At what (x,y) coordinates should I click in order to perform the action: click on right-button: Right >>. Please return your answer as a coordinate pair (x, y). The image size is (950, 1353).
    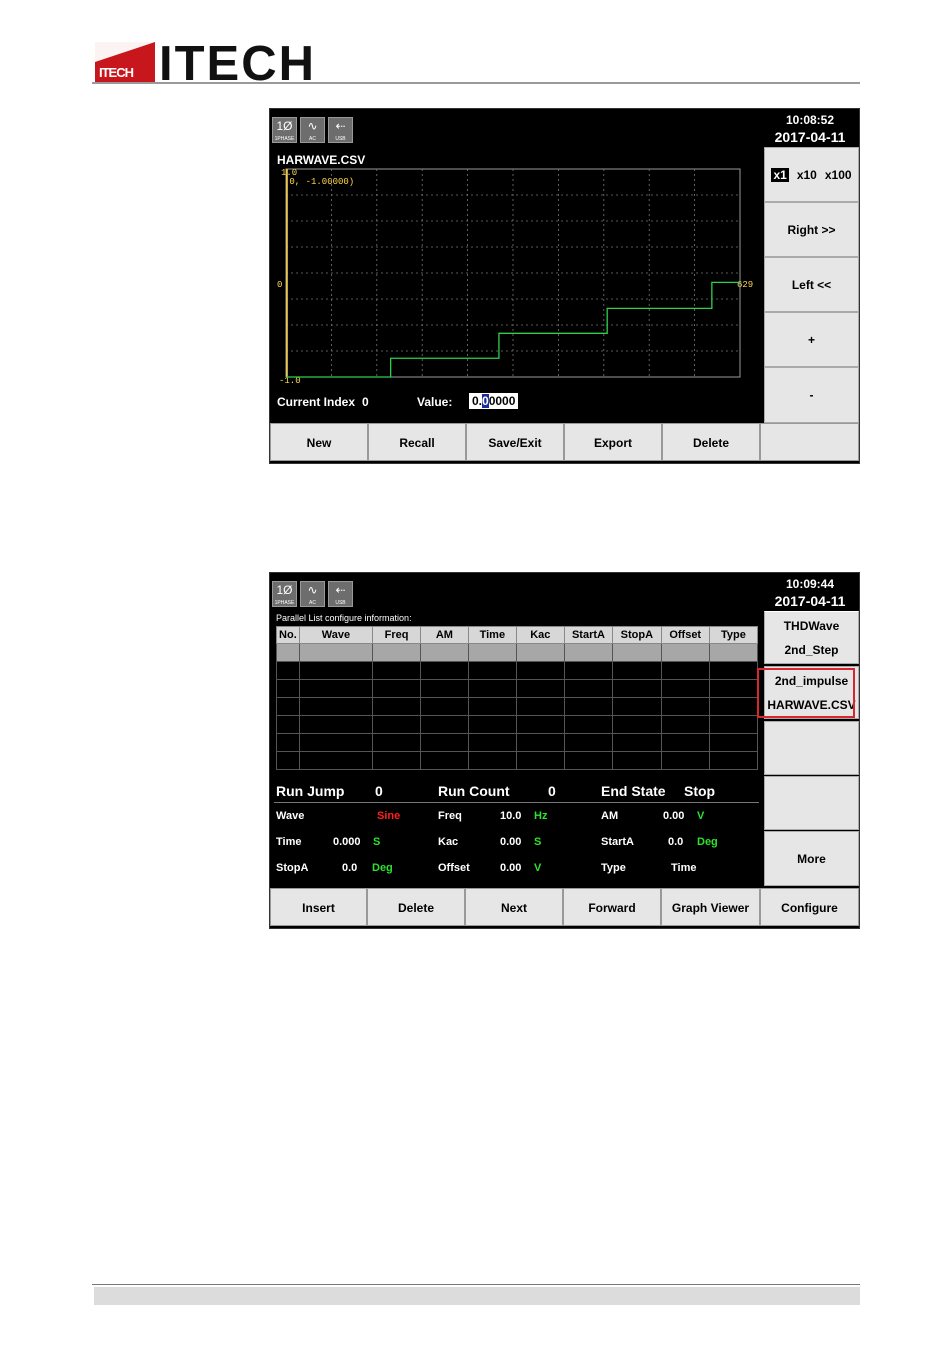
    Looking at the image, I should click on (811, 229).